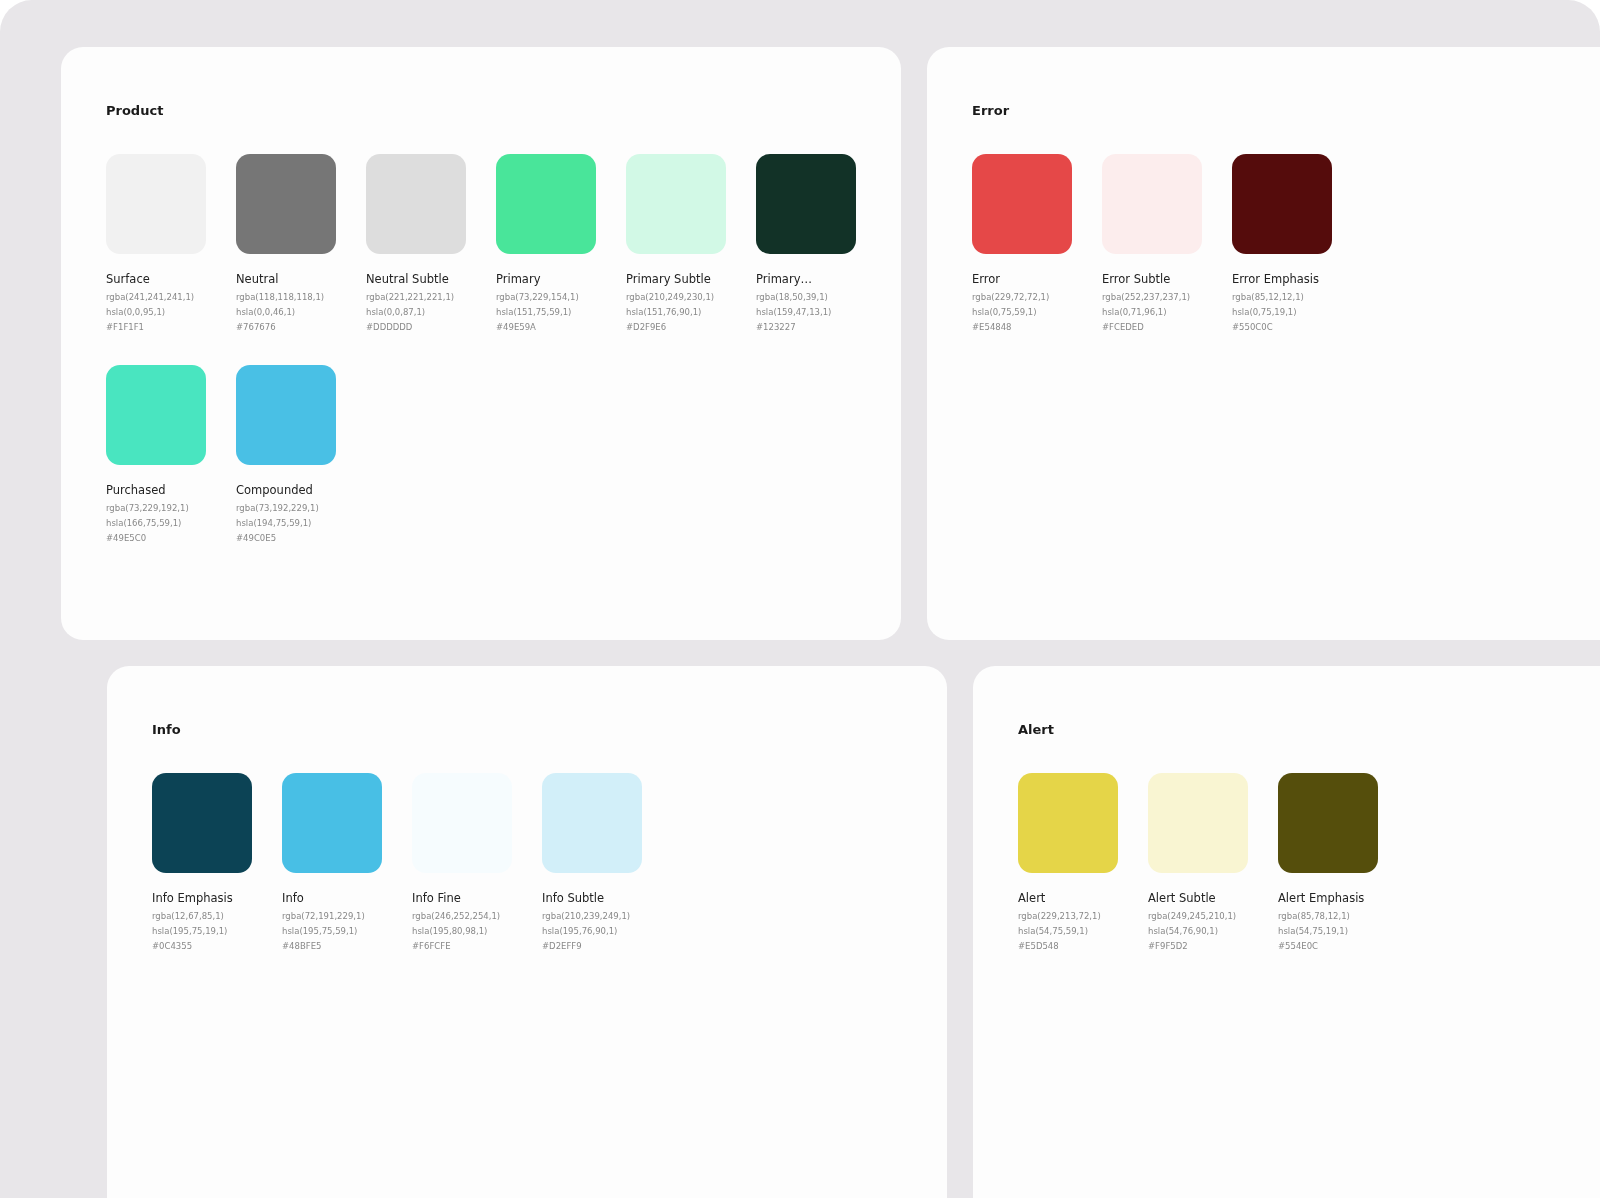 The width and height of the screenshot is (1600, 1198). What do you see at coordinates (188, 916) in the screenshot?
I see `rgba-value: rgba(12,67,85,1)` at bounding box center [188, 916].